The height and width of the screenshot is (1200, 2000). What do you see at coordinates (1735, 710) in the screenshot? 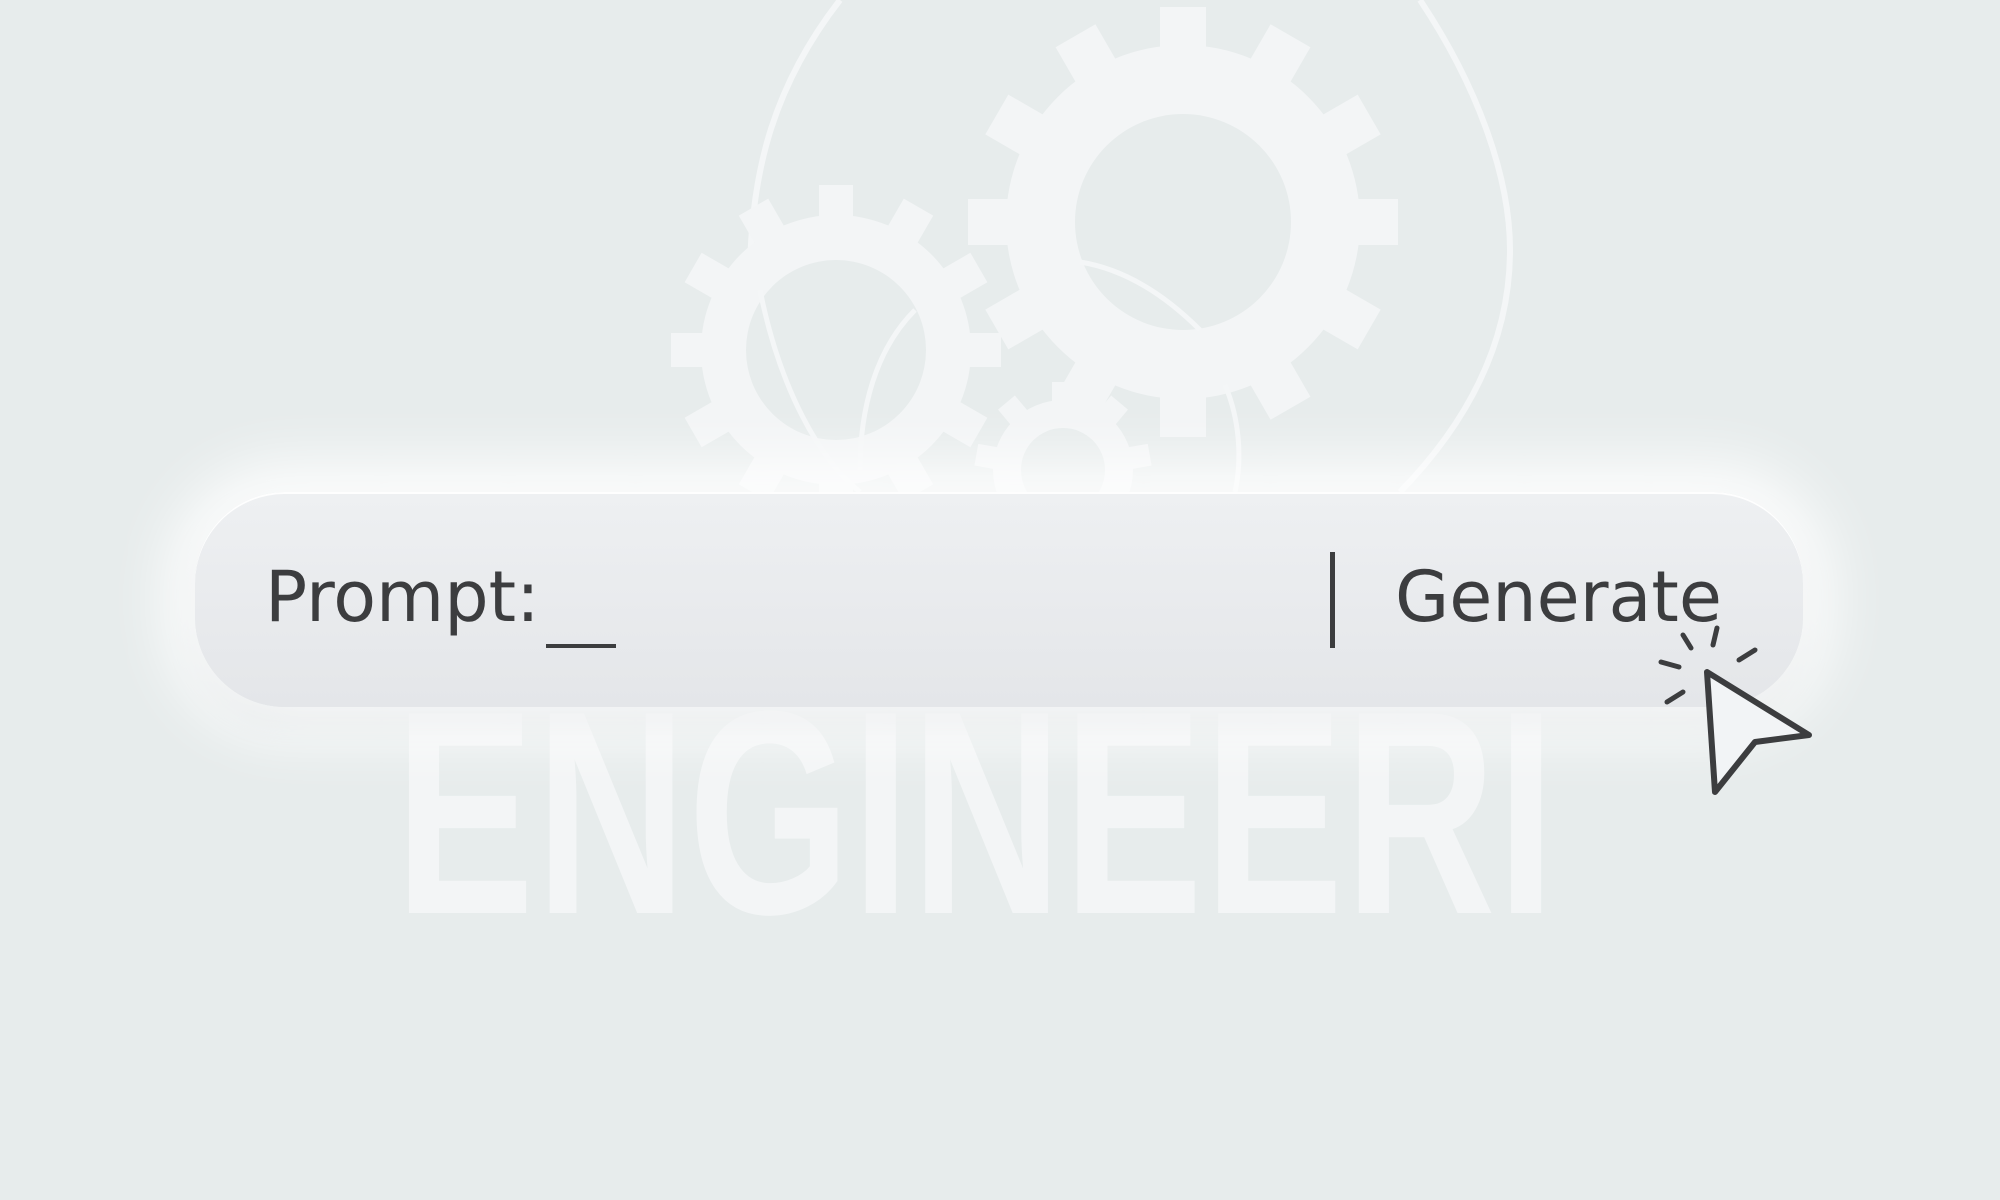
I see `arrow-cursor-icon` at bounding box center [1735, 710].